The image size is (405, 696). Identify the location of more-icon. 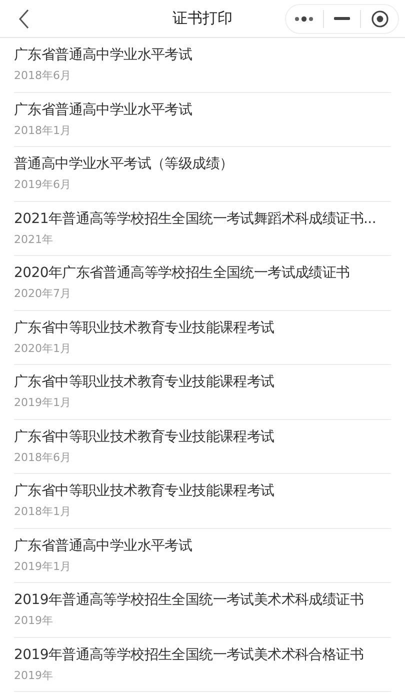
(304, 19).